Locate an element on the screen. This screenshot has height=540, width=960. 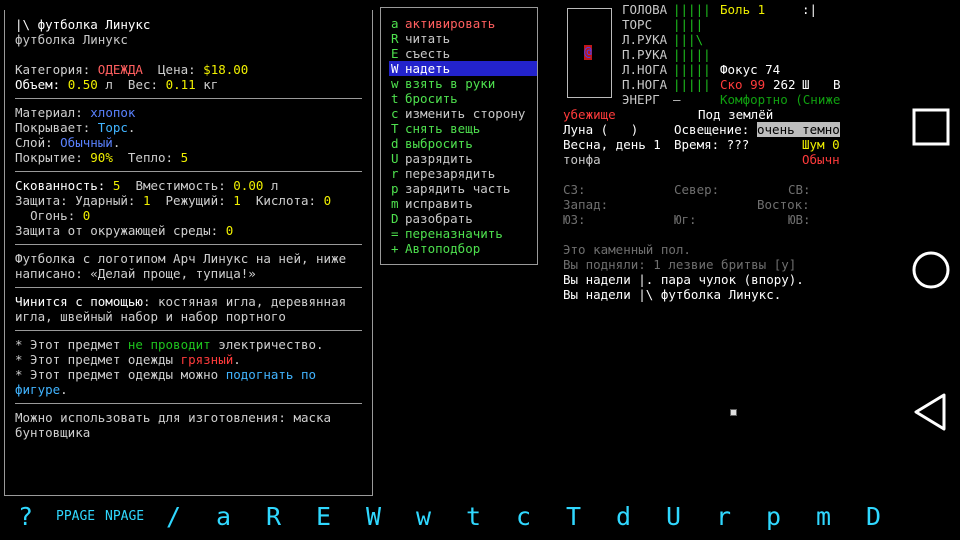
compass-se: ЮВ: is located at coordinates (799, 219).